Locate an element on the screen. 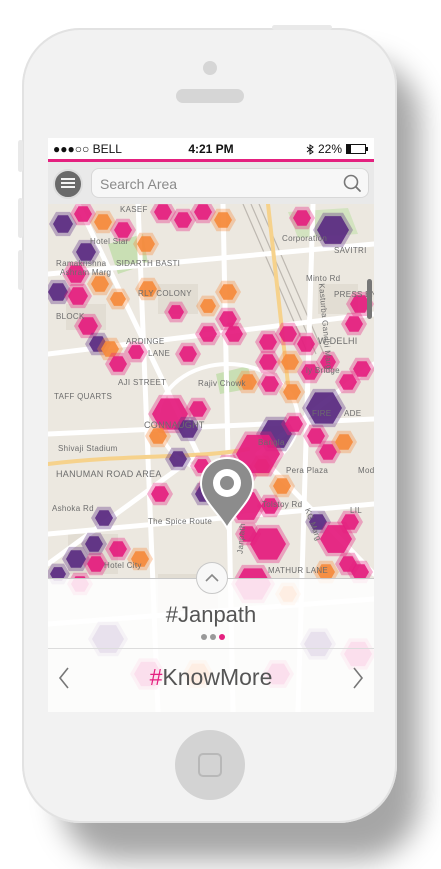 The width and height of the screenshot is (441, 869). home-button is located at coordinates (210, 765).